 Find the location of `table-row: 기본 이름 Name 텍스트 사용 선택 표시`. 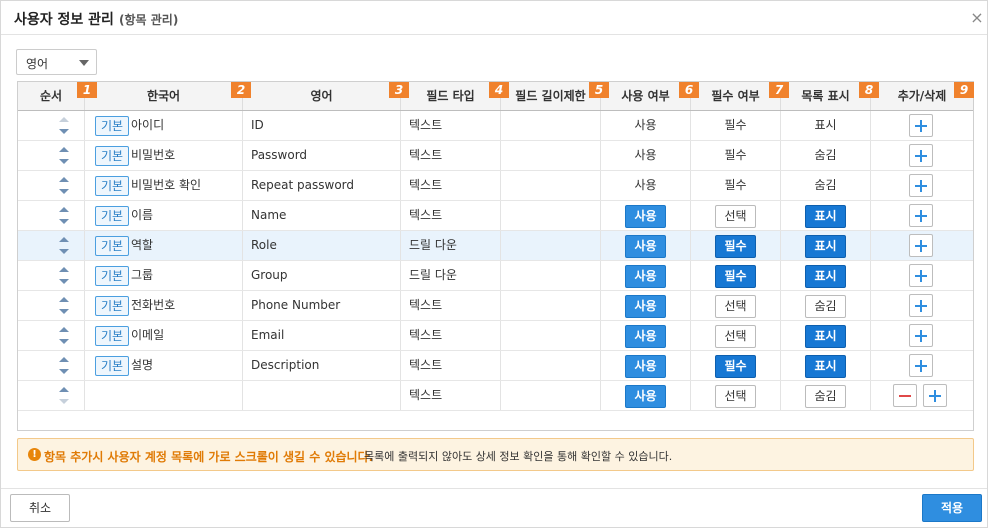

table-row: 기본 이름 Name 텍스트 사용 선택 표시 is located at coordinates (495, 216).